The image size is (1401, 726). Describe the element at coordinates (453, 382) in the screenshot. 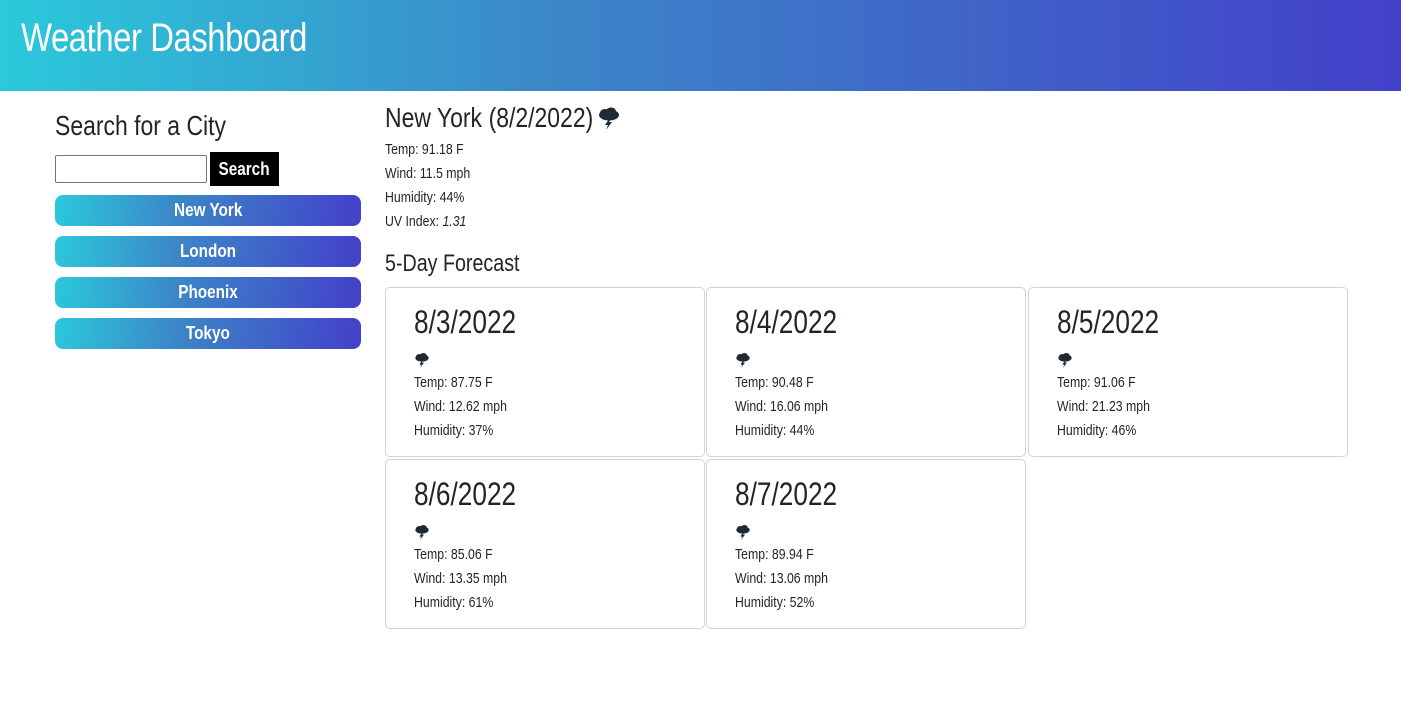

I see `forecast-temp: Temp: 87.75 F` at that location.